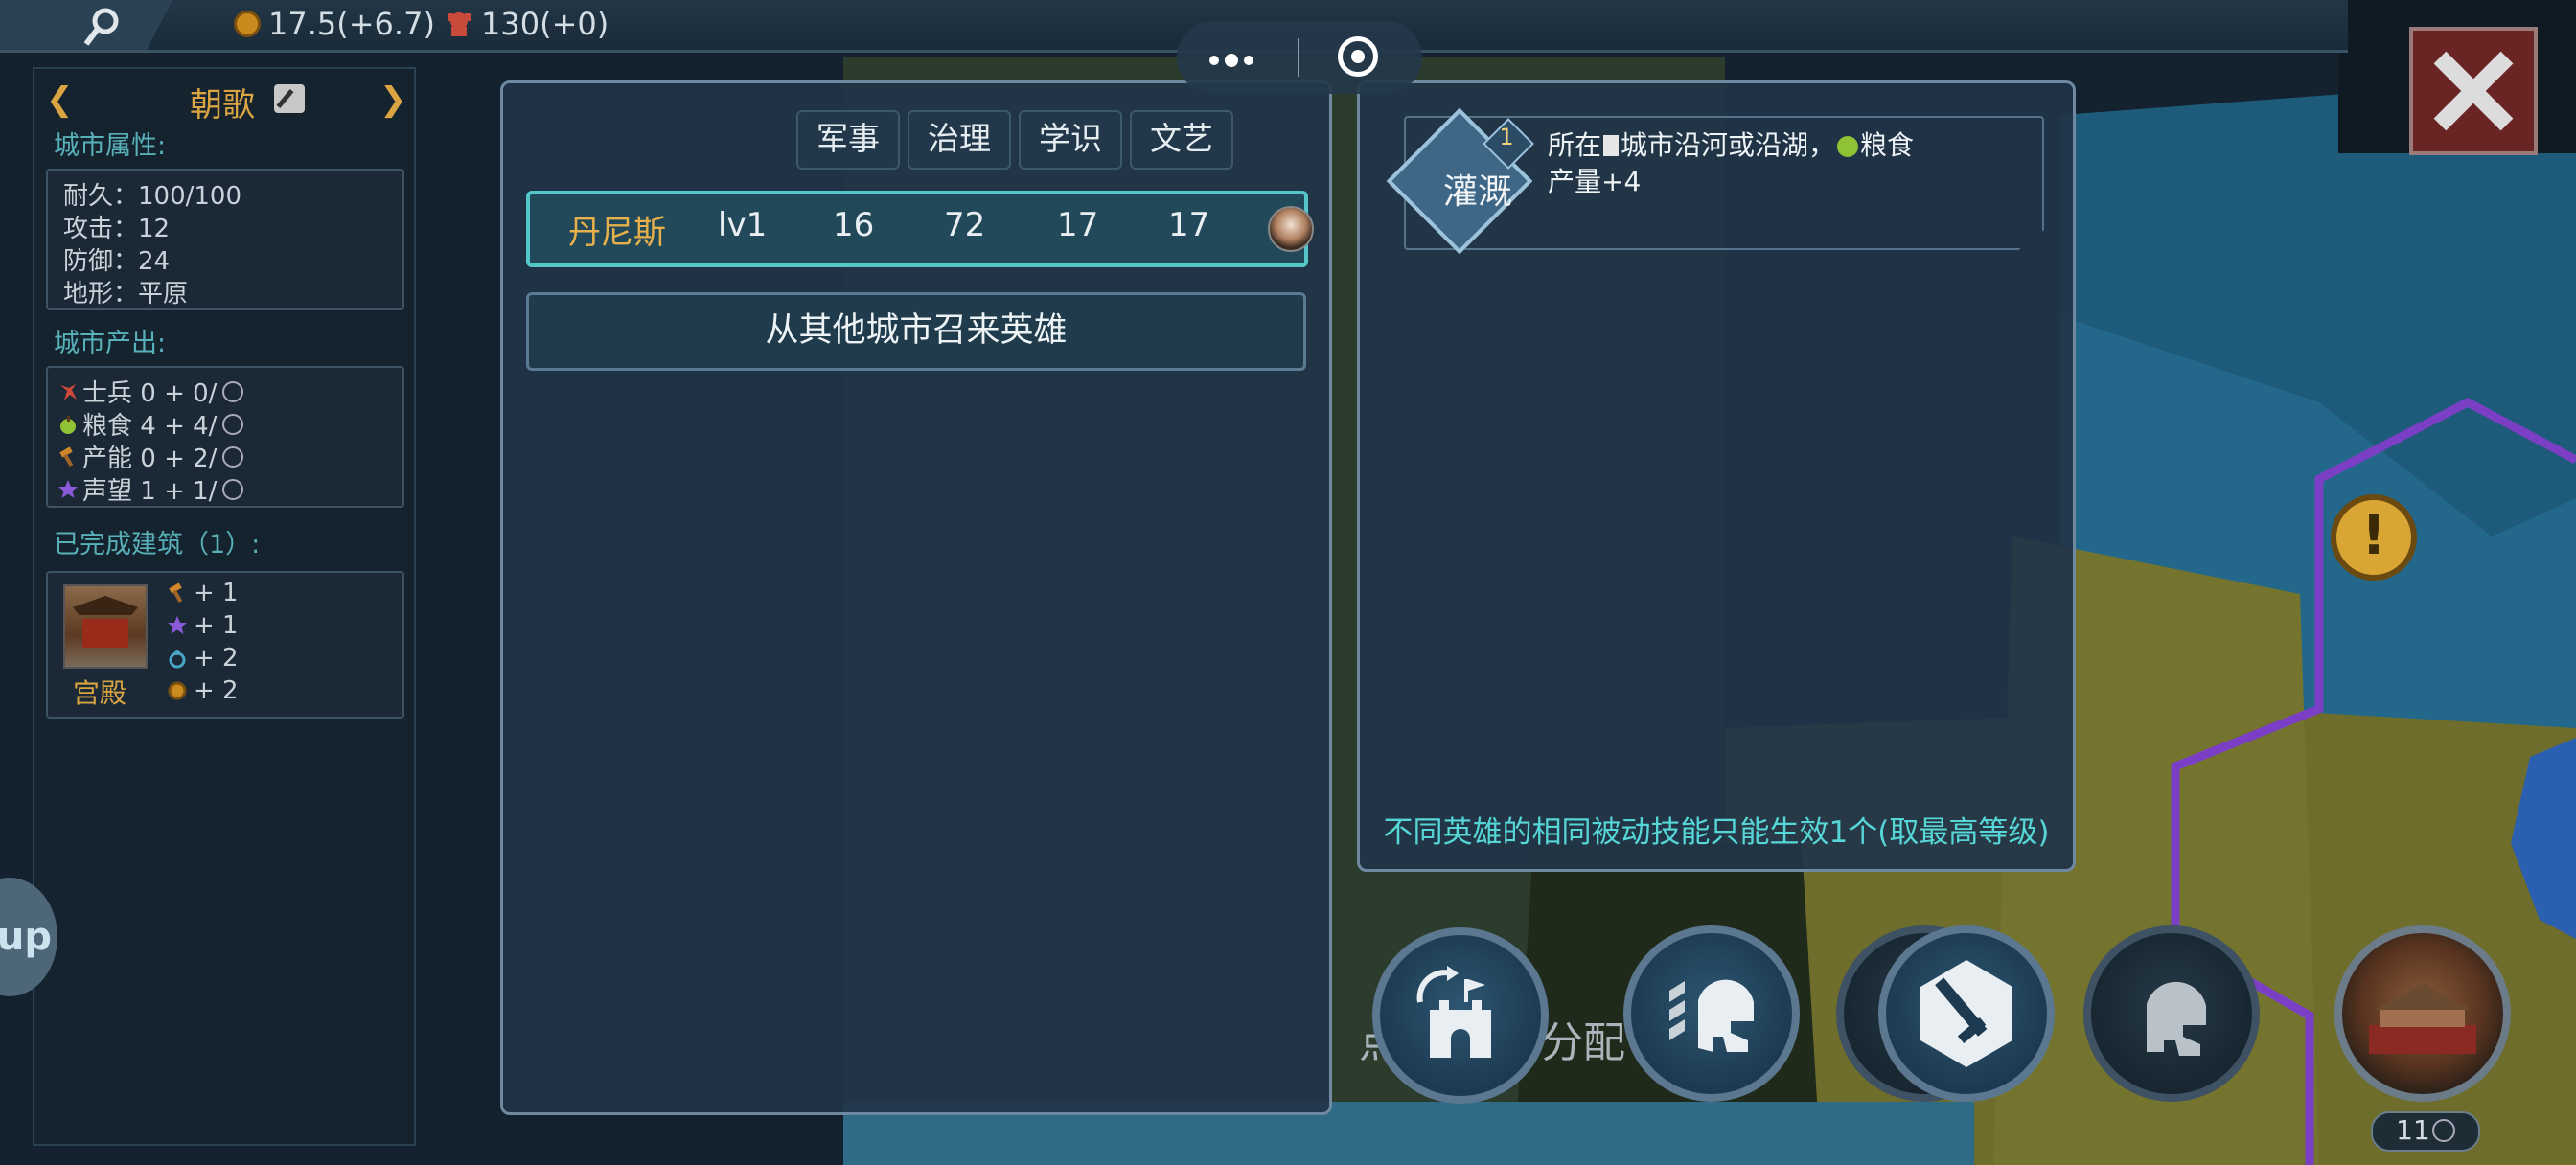  I want to click on building-name: 宫殿, so click(100, 693).